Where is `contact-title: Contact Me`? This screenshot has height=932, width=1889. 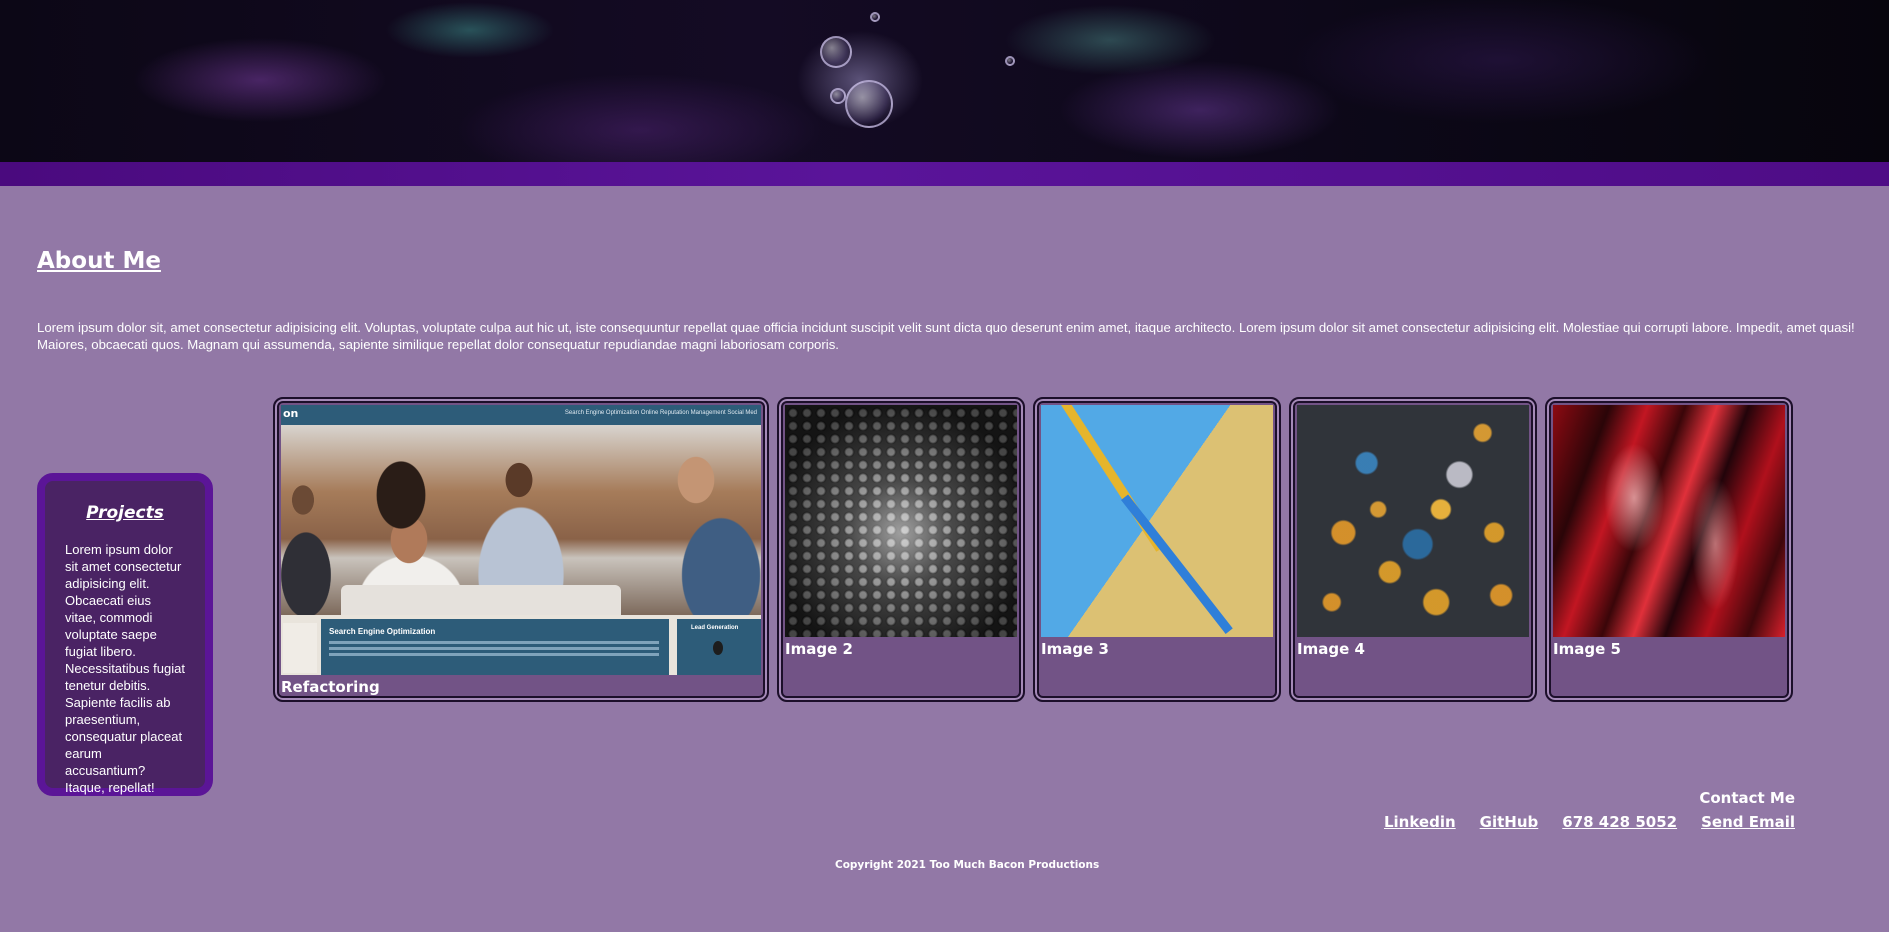 contact-title: Contact Me is located at coordinates (1747, 798).